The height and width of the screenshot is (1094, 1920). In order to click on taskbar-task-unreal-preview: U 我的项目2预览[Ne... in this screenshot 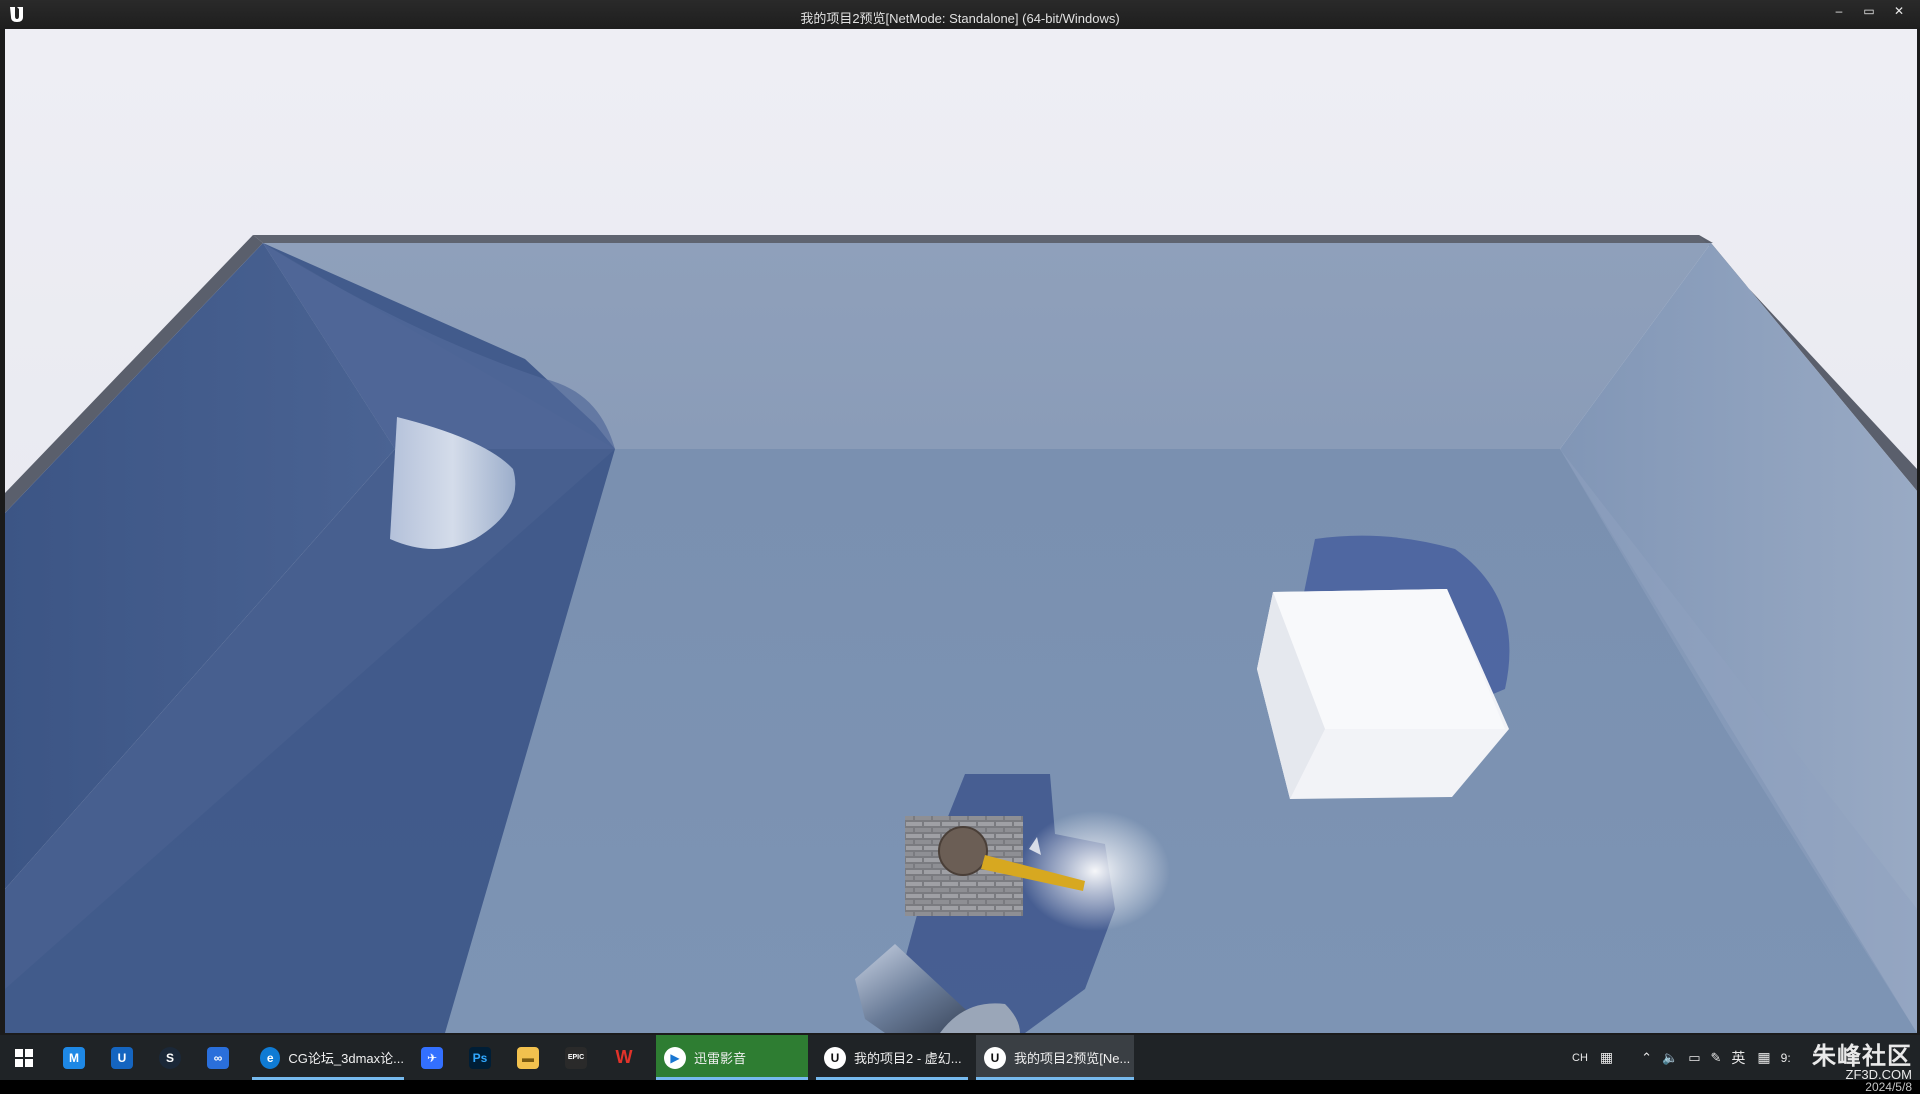, I will do `click(1055, 1057)`.